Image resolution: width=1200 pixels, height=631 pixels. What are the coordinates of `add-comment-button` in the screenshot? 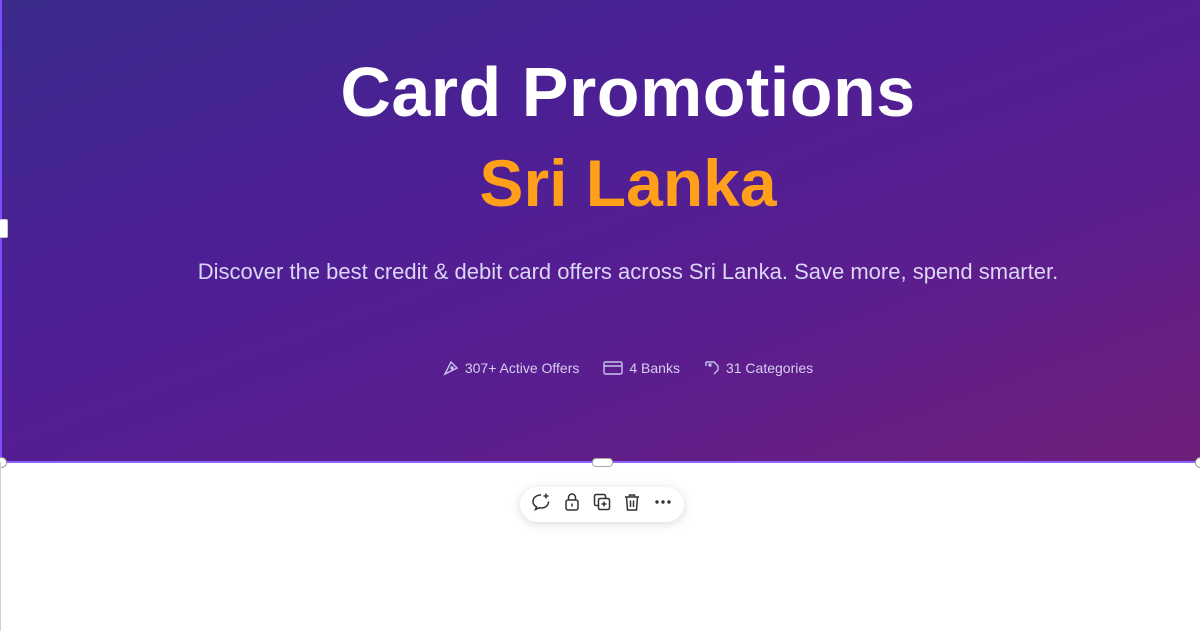 It's located at (541, 505).